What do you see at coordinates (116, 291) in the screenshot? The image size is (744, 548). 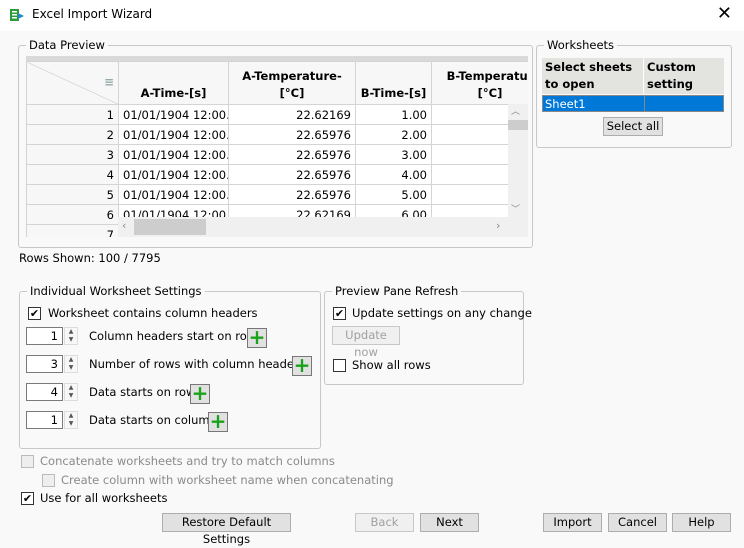 I see `individual-settings-legend: Individual Worksheet Settings` at bounding box center [116, 291].